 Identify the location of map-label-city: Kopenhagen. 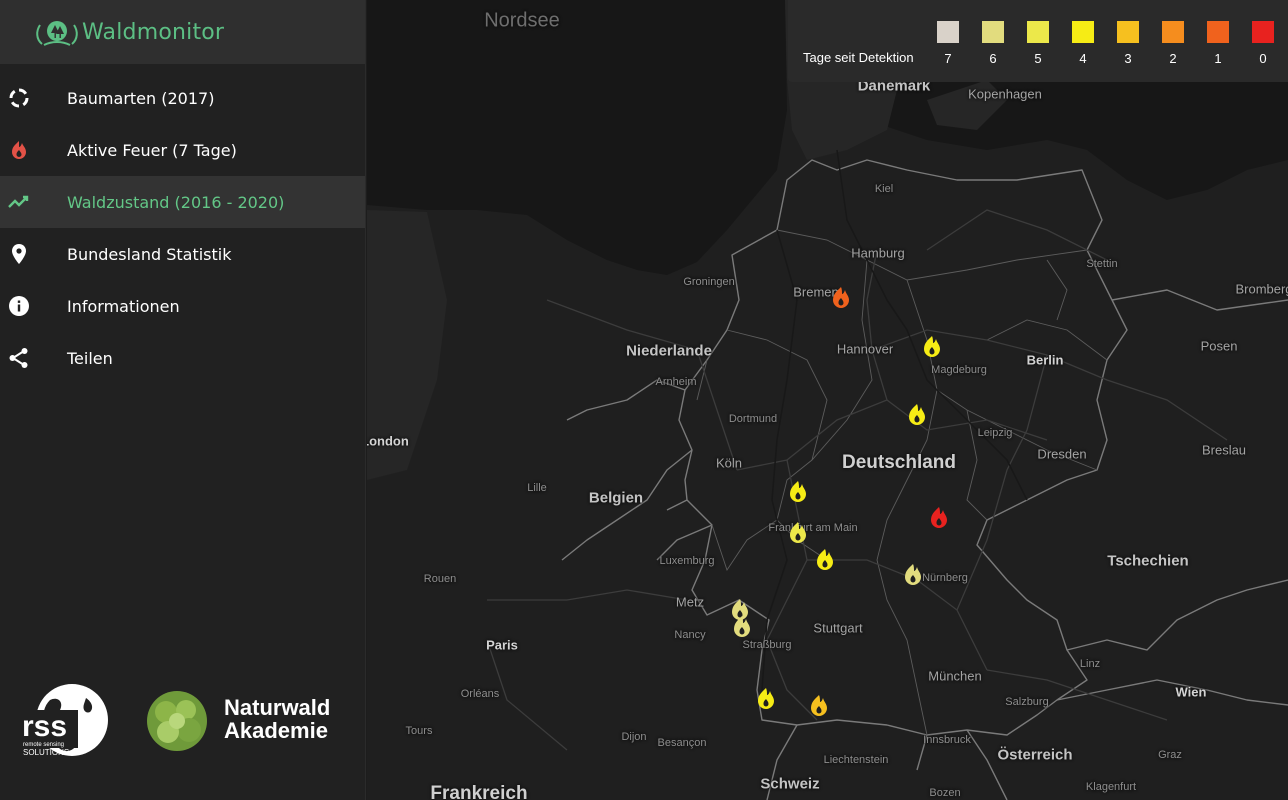
(1005, 94).